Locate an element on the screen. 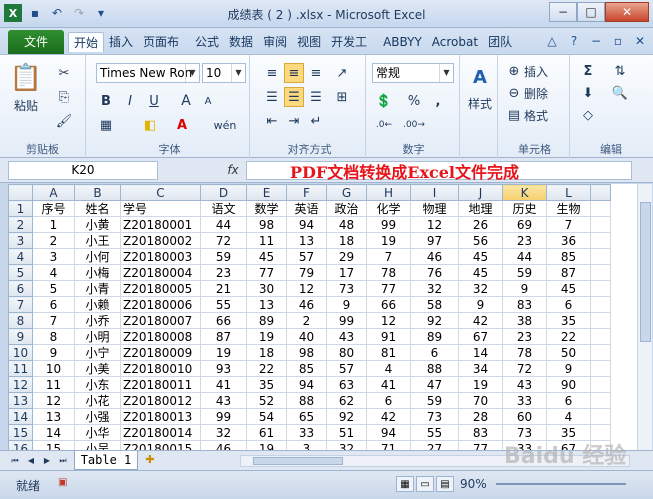  cell: 43 is located at coordinates (223, 400).